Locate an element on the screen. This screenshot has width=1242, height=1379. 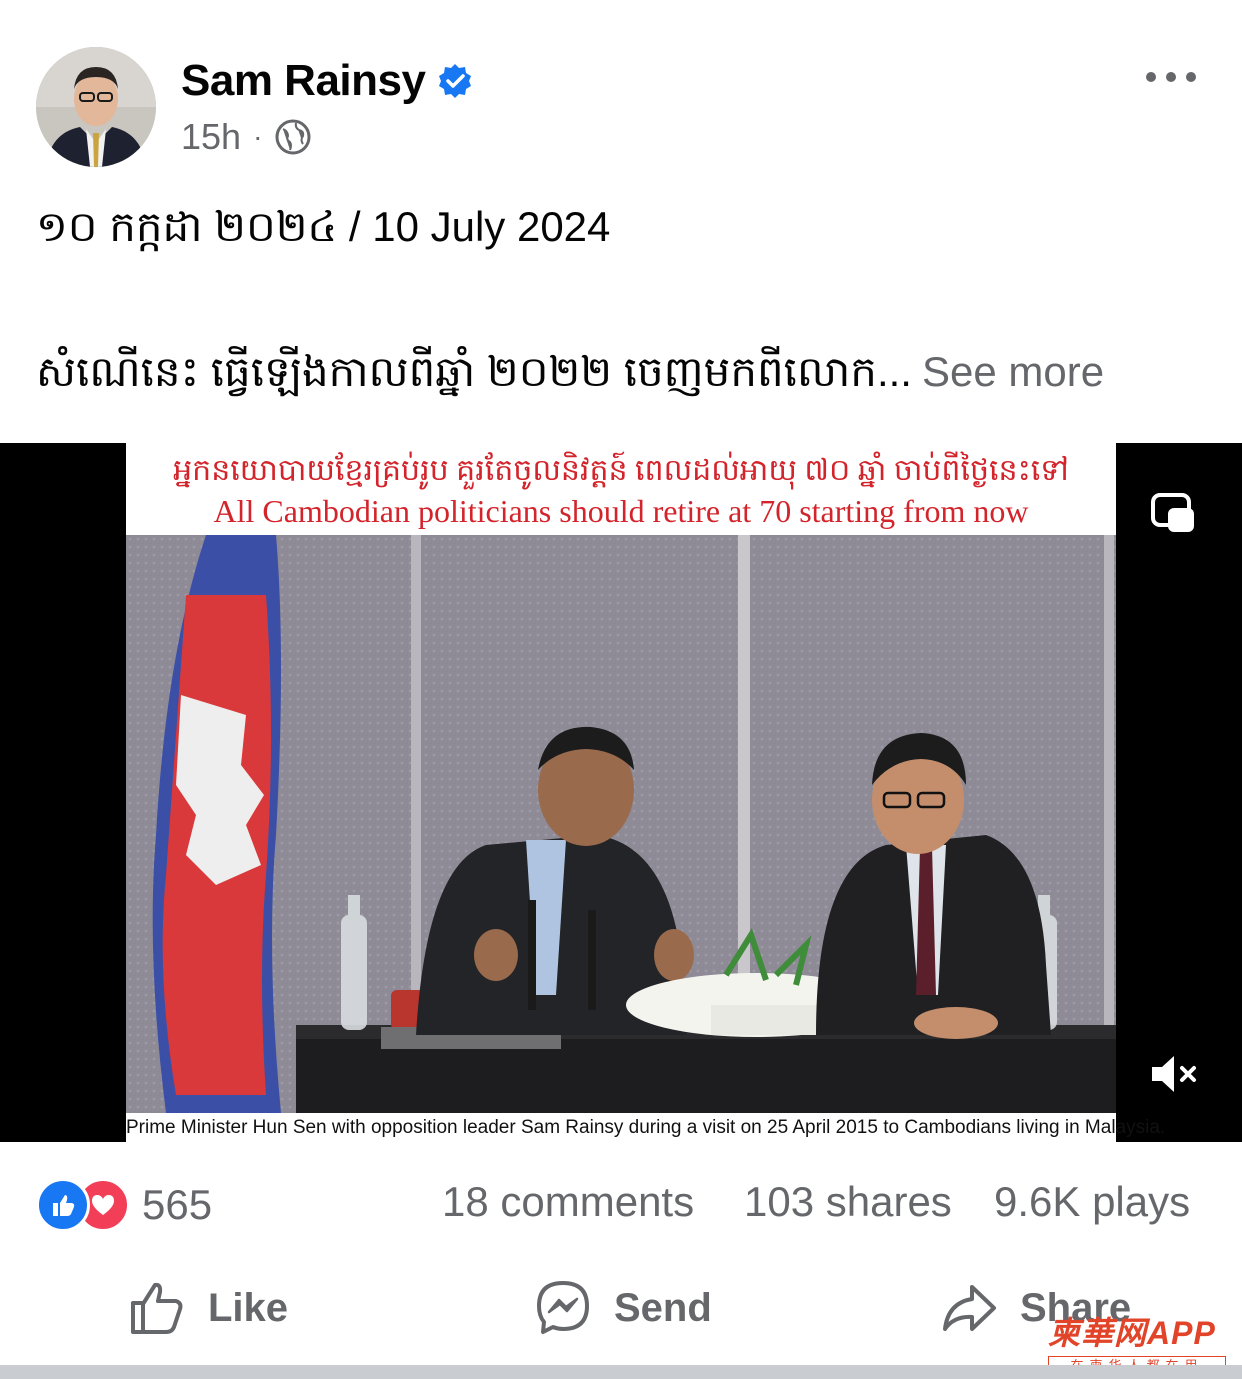
post-meta: 15h · is located at coordinates (246, 137).